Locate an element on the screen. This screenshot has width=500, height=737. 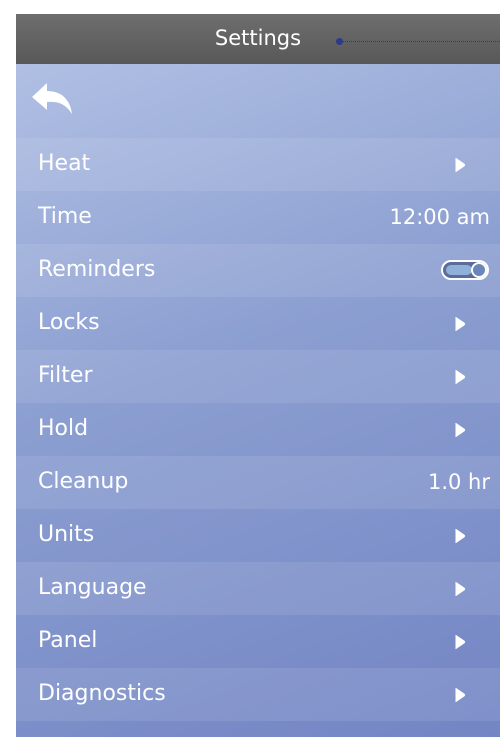
time-value: 12:00 am is located at coordinates (439, 217).